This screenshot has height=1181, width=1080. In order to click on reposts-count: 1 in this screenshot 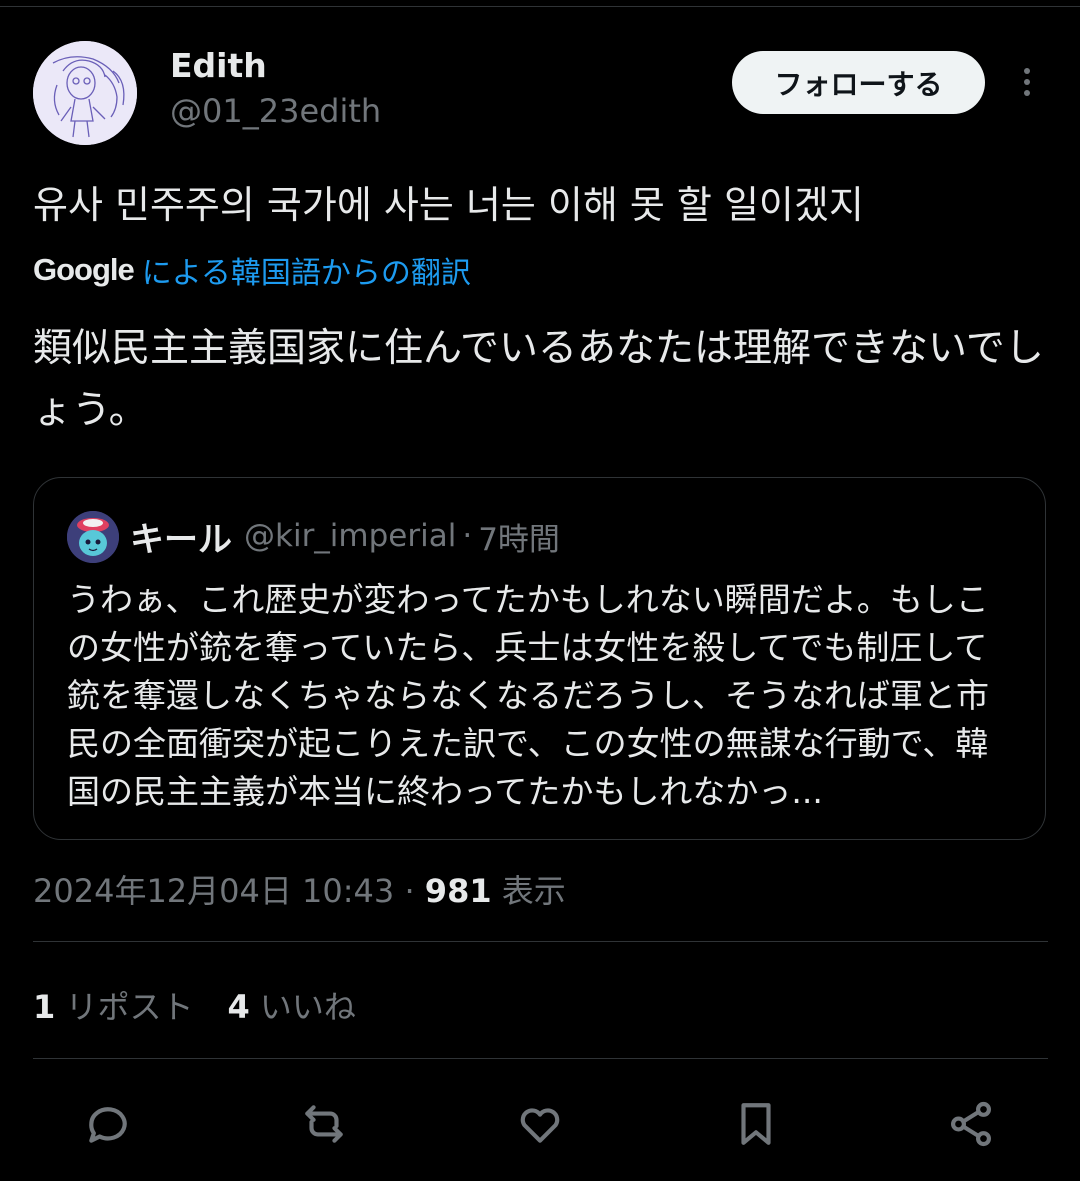, I will do `click(44, 1007)`.